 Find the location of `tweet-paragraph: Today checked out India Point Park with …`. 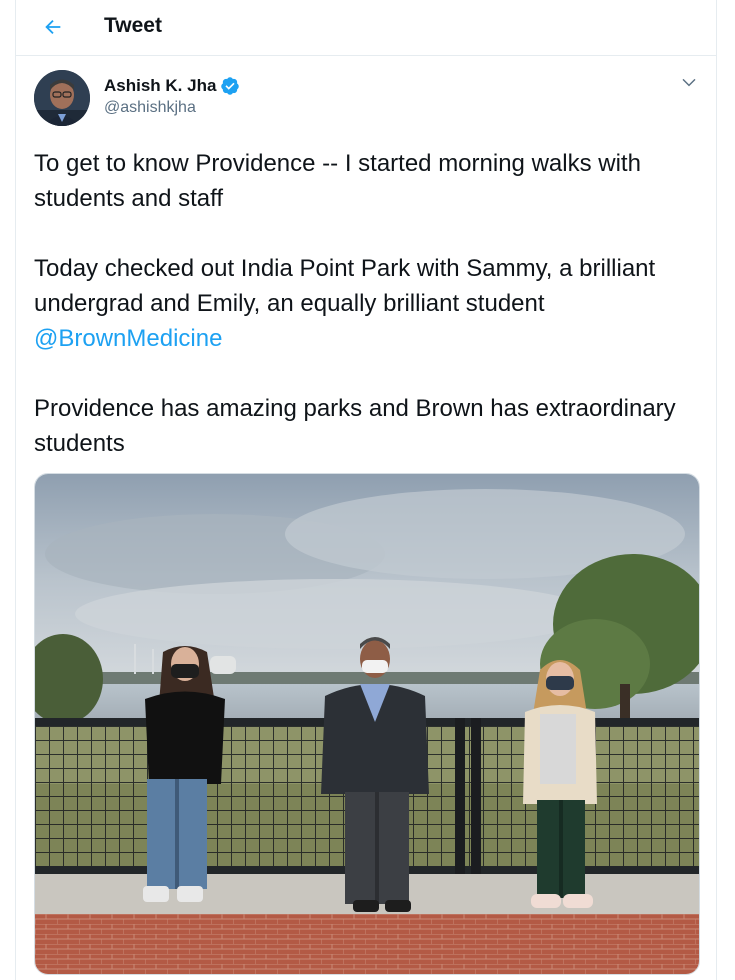

tweet-paragraph: Today checked out India Point Park with … is located at coordinates (369, 303).